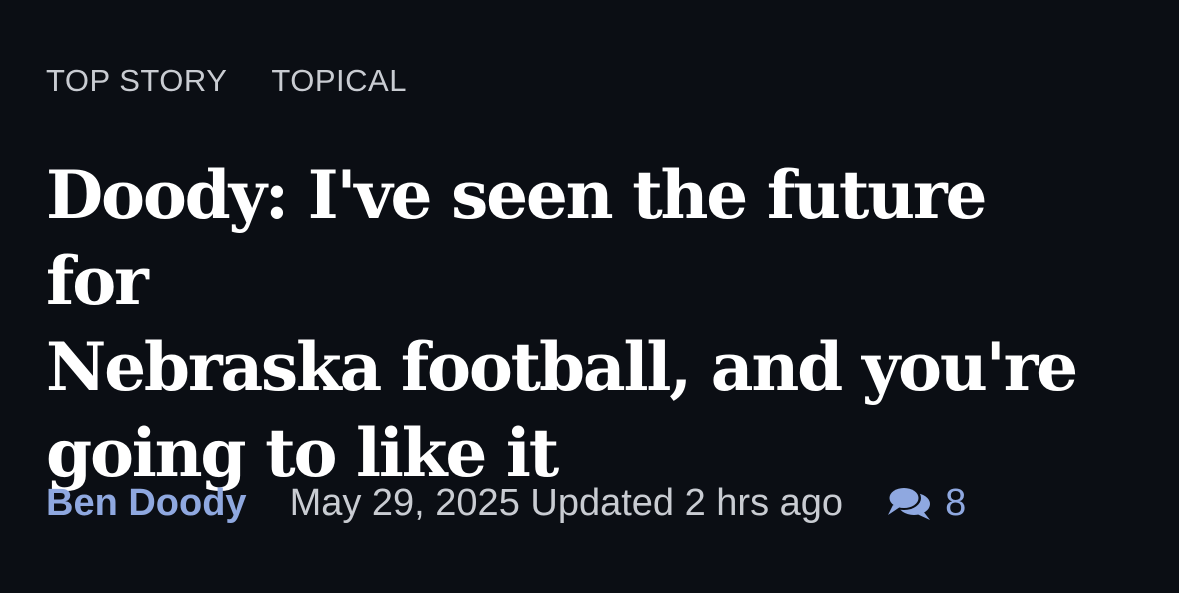 The height and width of the screenshot is (593, 1179). What do you see at coordinates (339, 81) in the screenshot?
I see `tag-topical: TOPICAL` at bounding box center [339, 81].